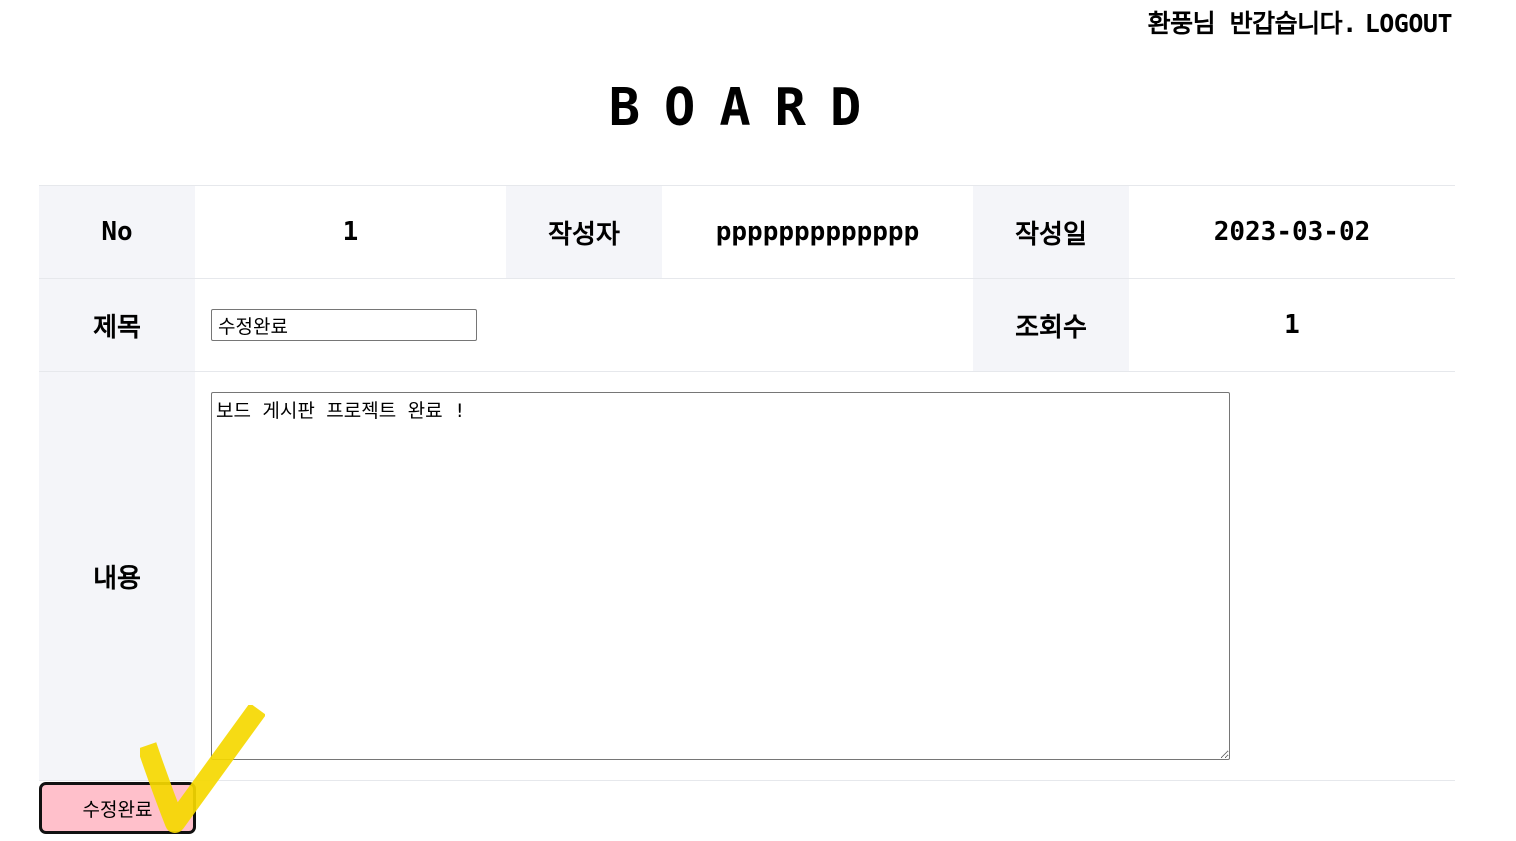  I want to click on page-title: BOARD, so click(747, 108).